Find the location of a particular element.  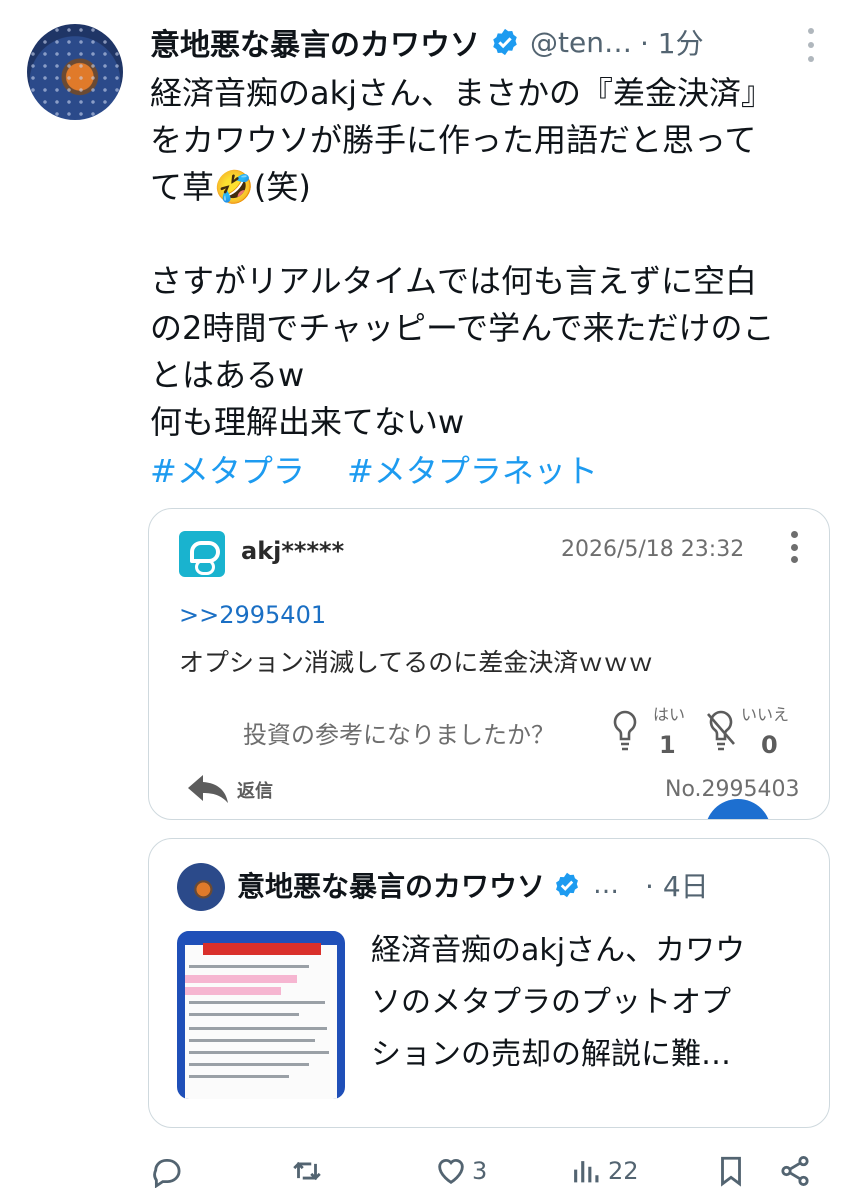

reply-button is located at coordinates (167, 1171).